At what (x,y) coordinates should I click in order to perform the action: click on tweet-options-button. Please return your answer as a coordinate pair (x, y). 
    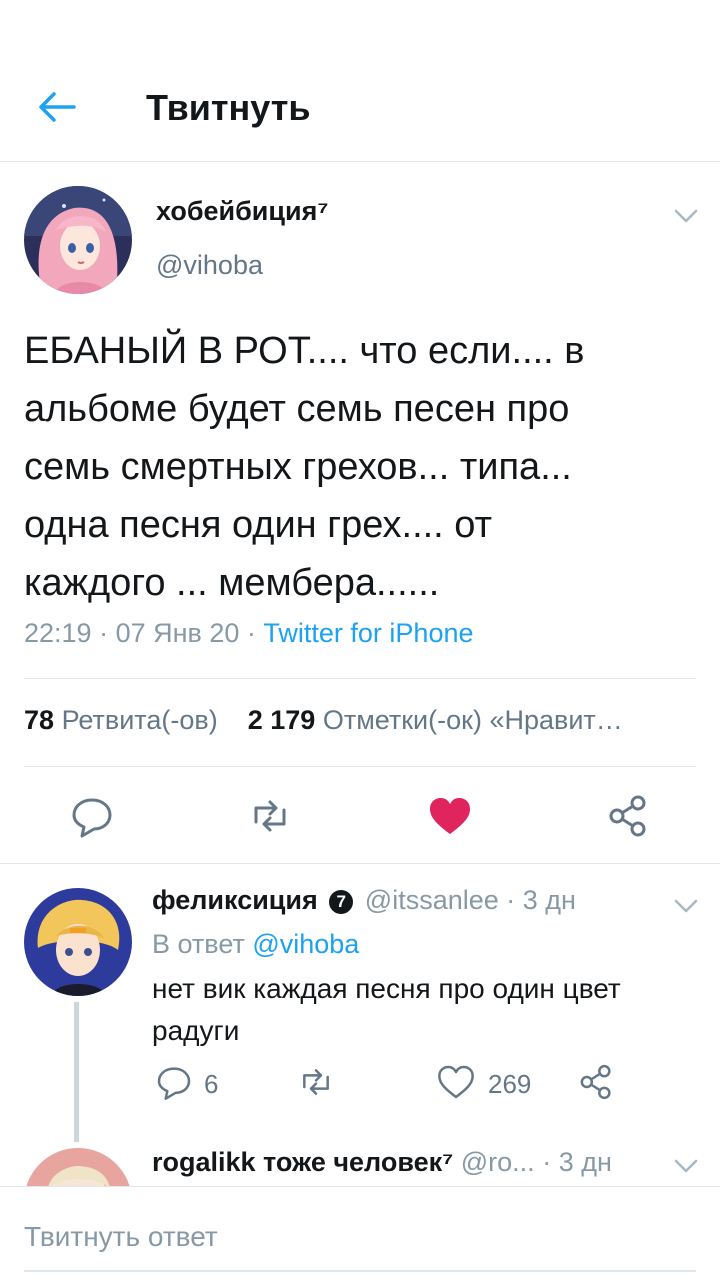
    Looking at the image, I should click on (686, 216).